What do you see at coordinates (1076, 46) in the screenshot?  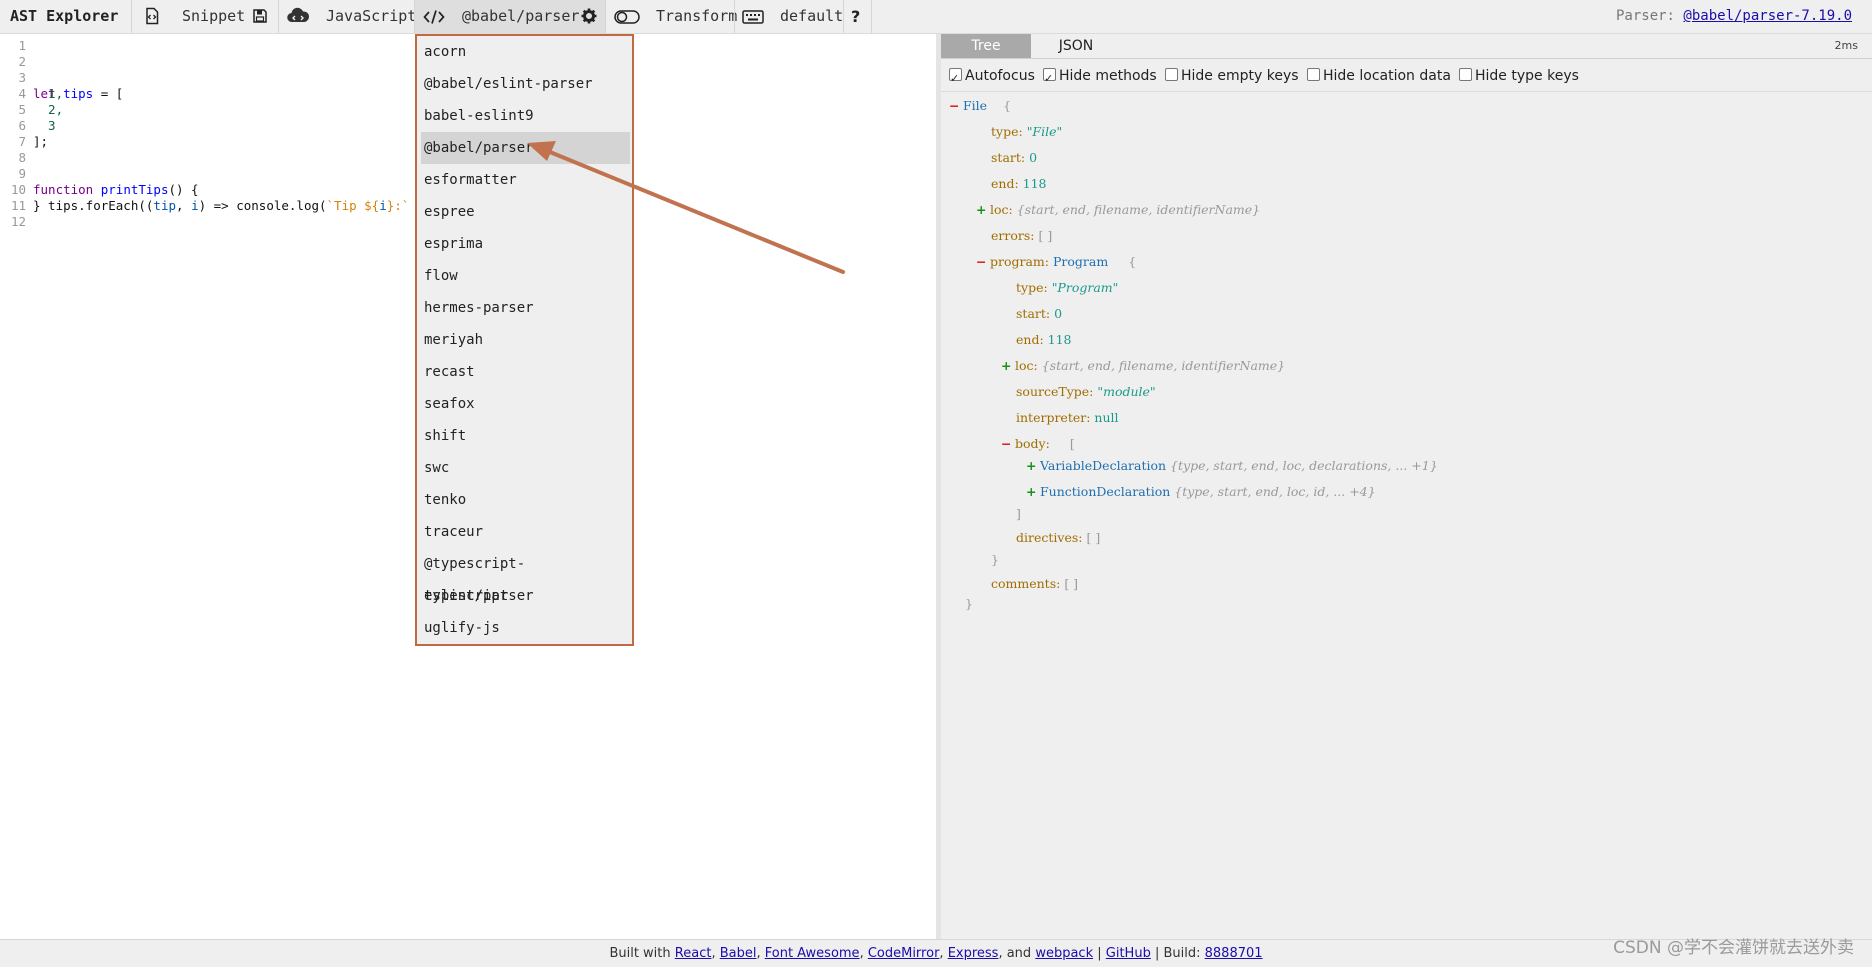 I see `tab-json: JSON` at bounding box center [1076, 46].